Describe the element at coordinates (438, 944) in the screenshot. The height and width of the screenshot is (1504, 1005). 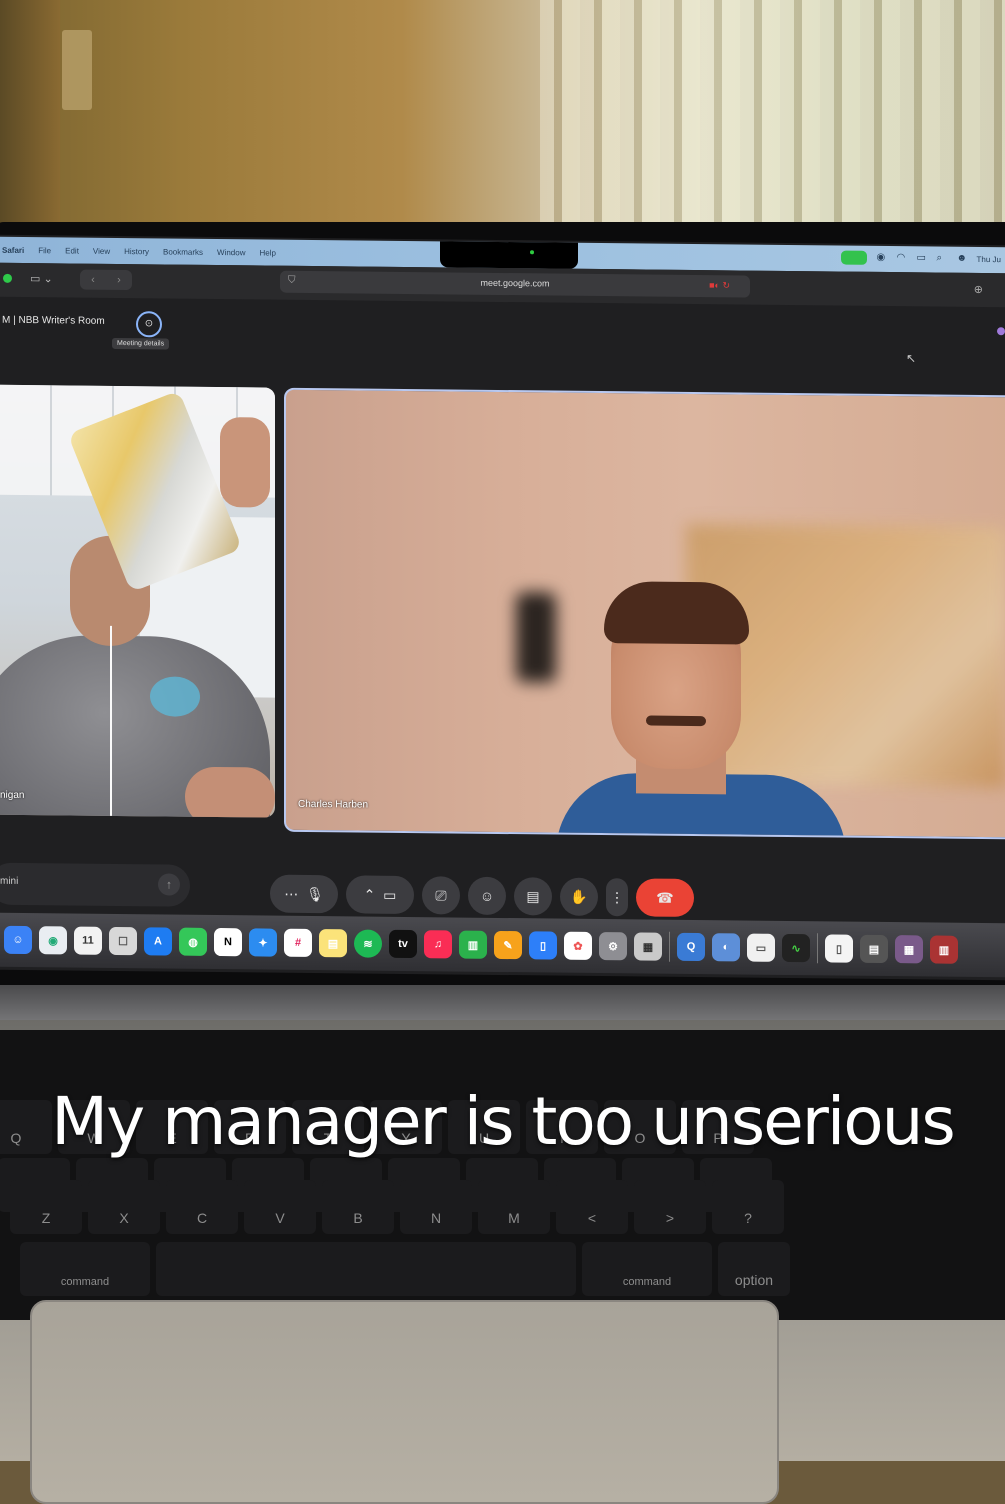
I see `music-icon: ♫` at that location.